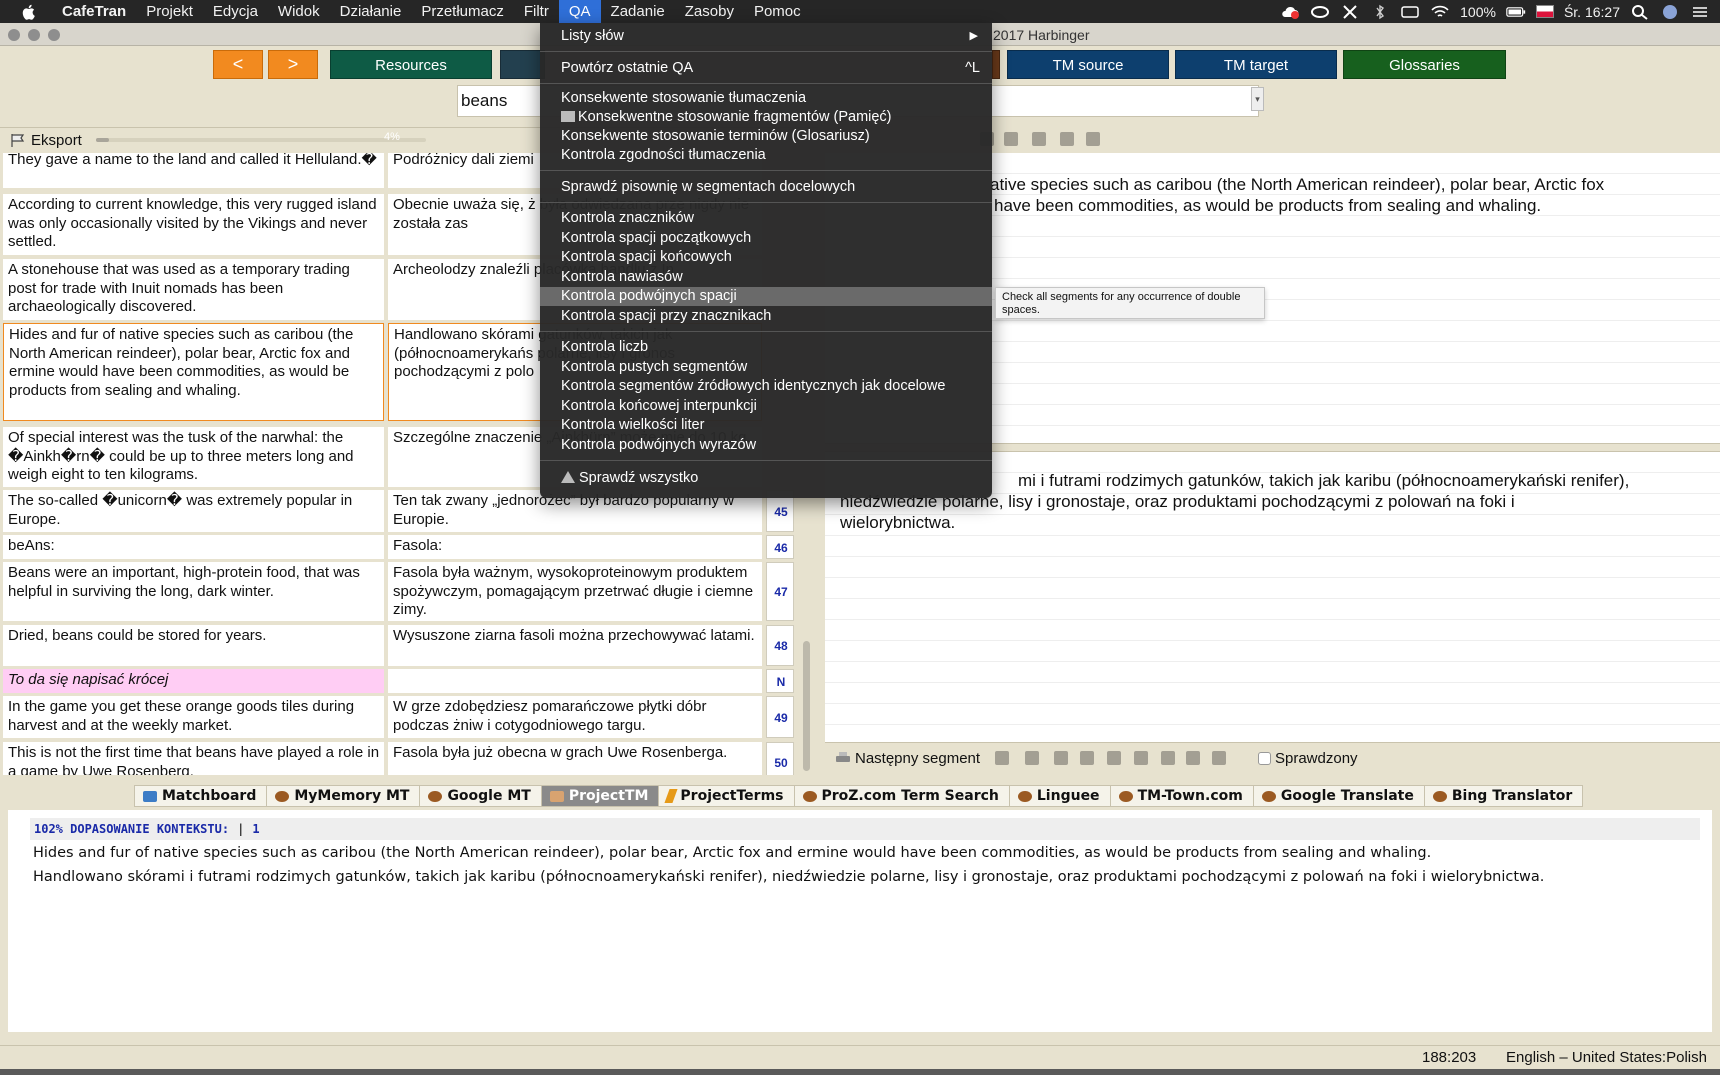 This screenshot has height=1075, width=1720. I want to click on cloud-error-icon, so click(1290, 12).